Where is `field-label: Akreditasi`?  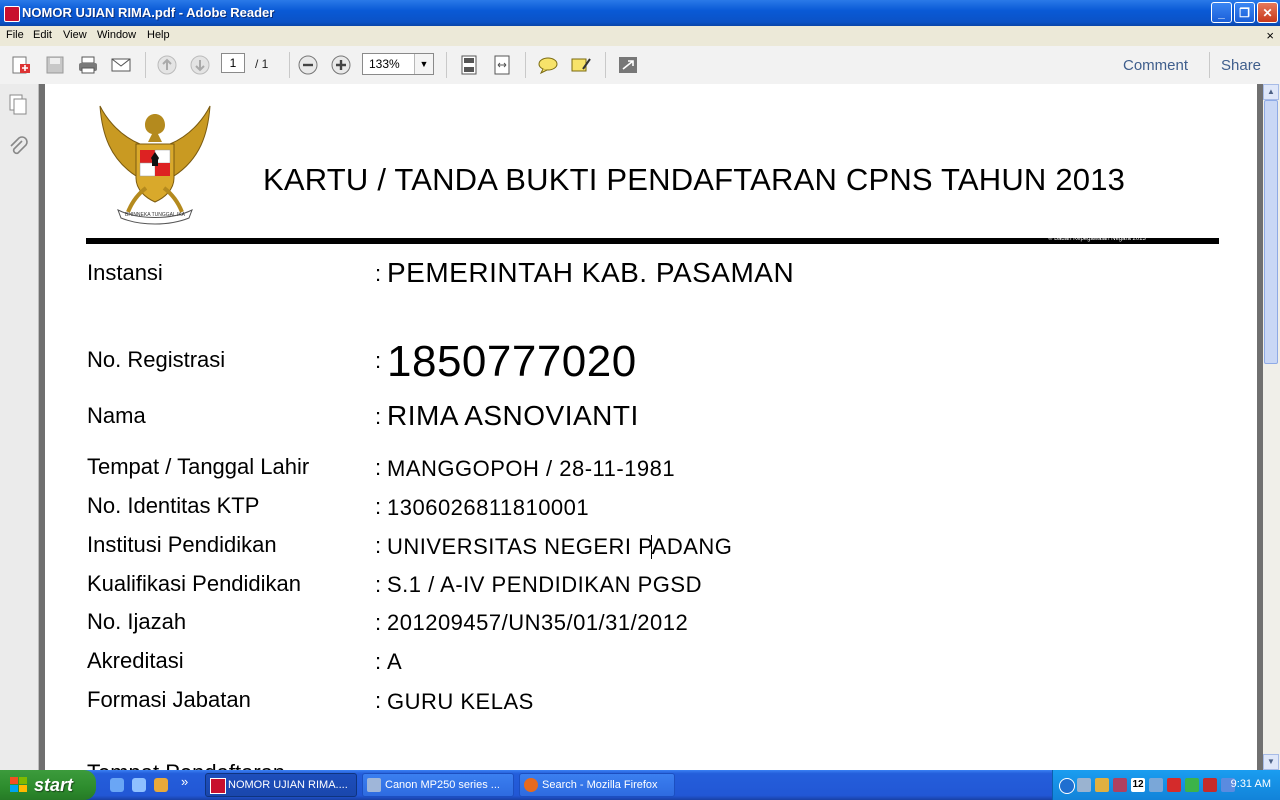 field-label: Akreditasi is located at coordinates (135, 660).